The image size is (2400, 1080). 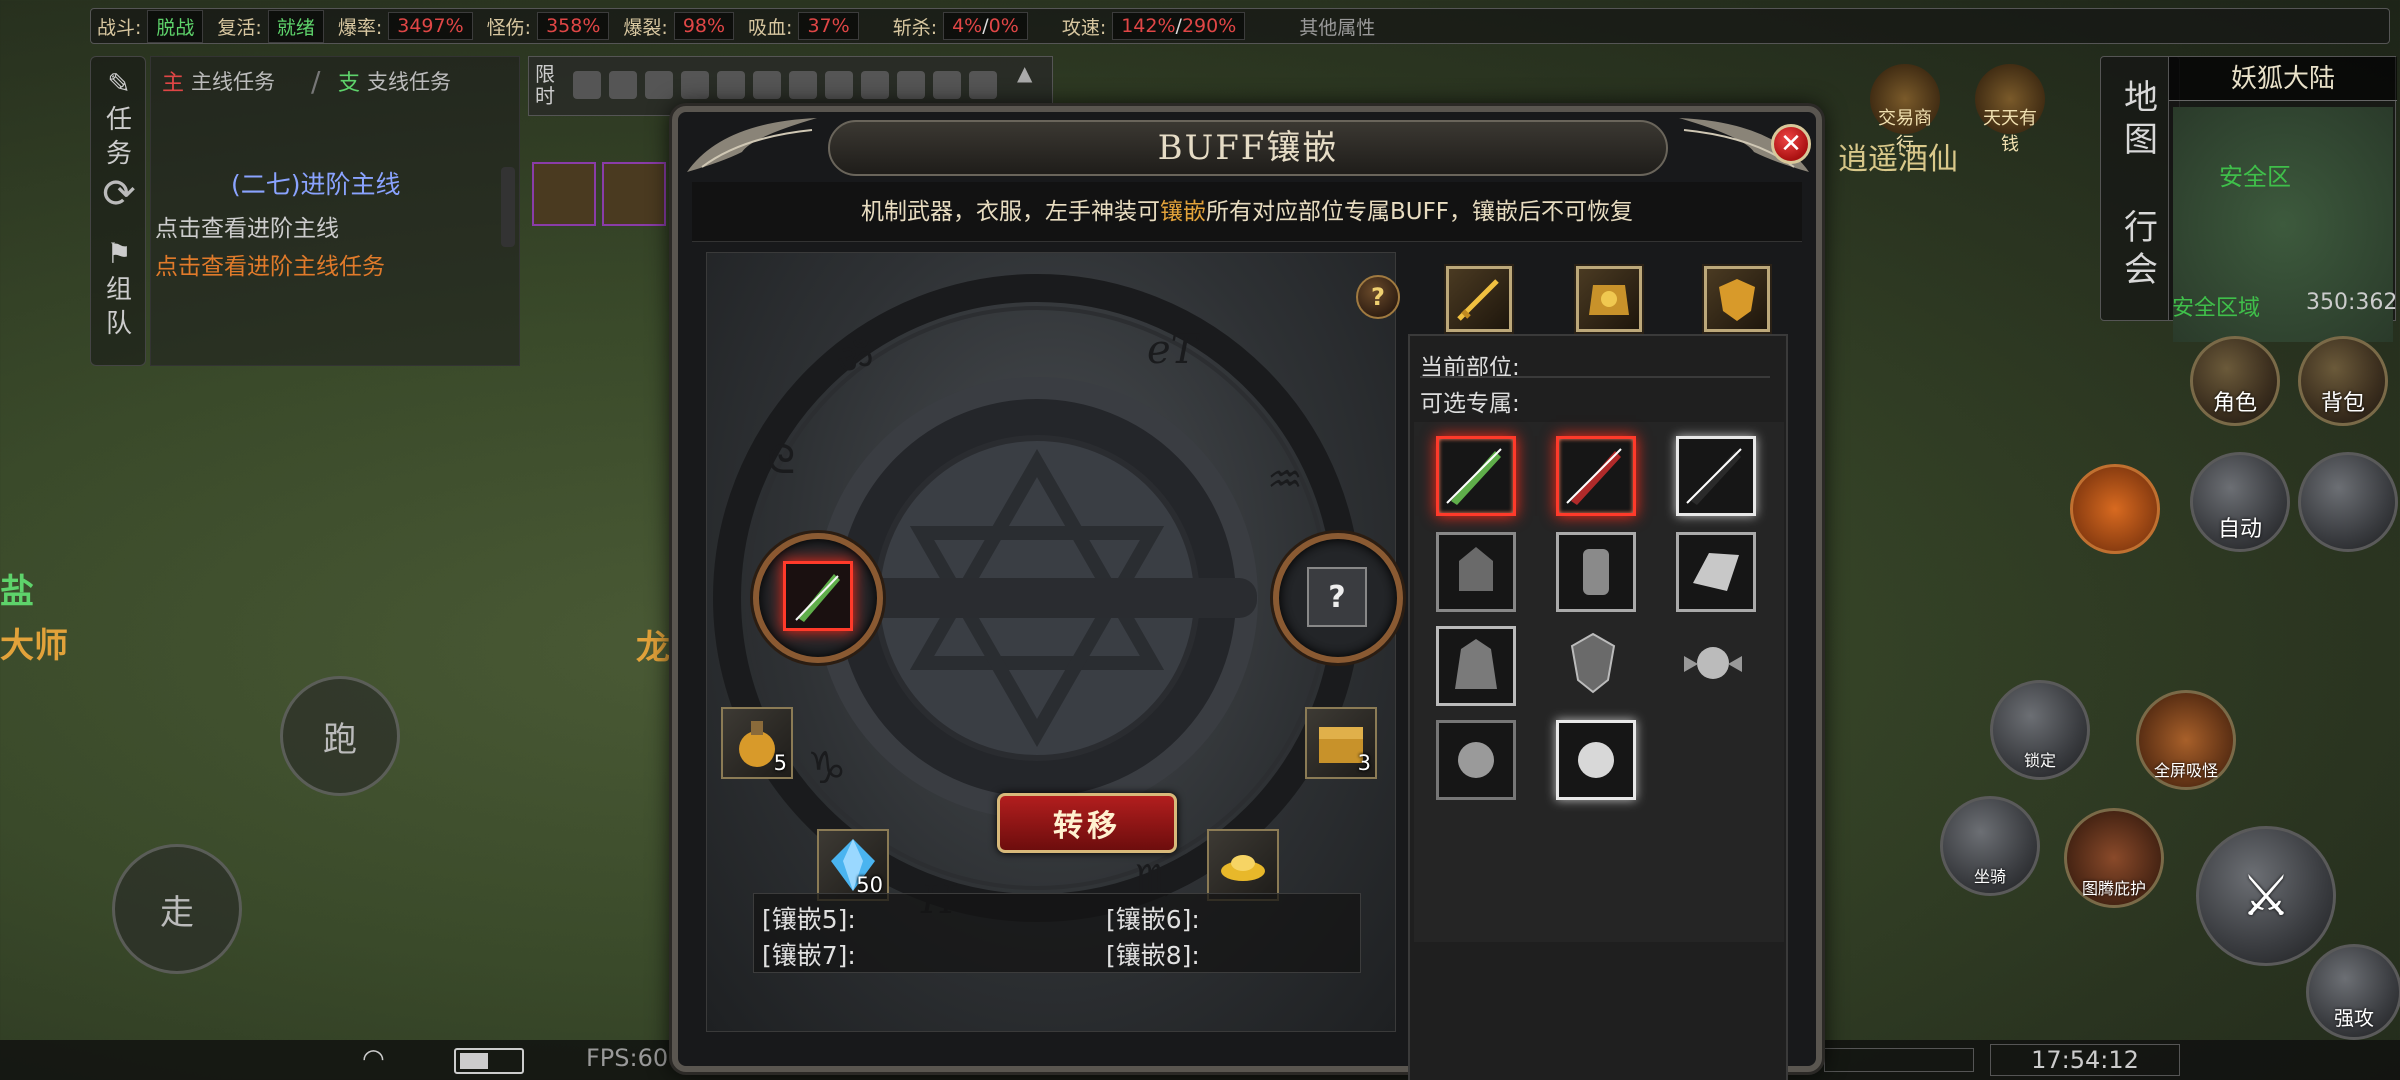 I want to click on coordinates: 350:362, so click(x=2352, y=302).